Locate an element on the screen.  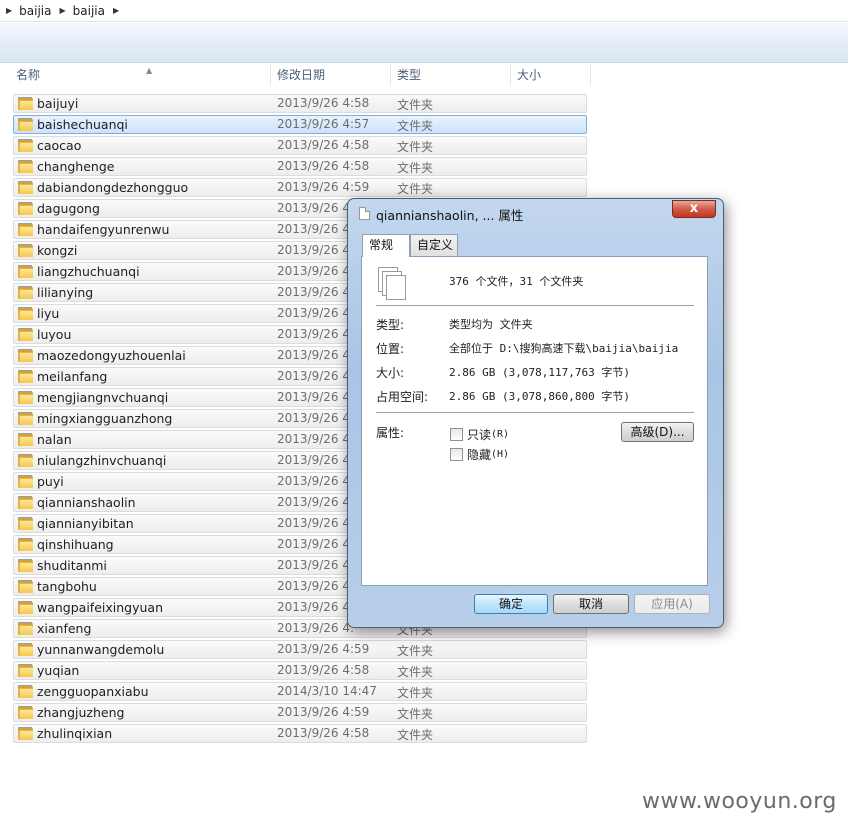
breadcrumb-segment-1: baijia is located at coordinates (35, 11).